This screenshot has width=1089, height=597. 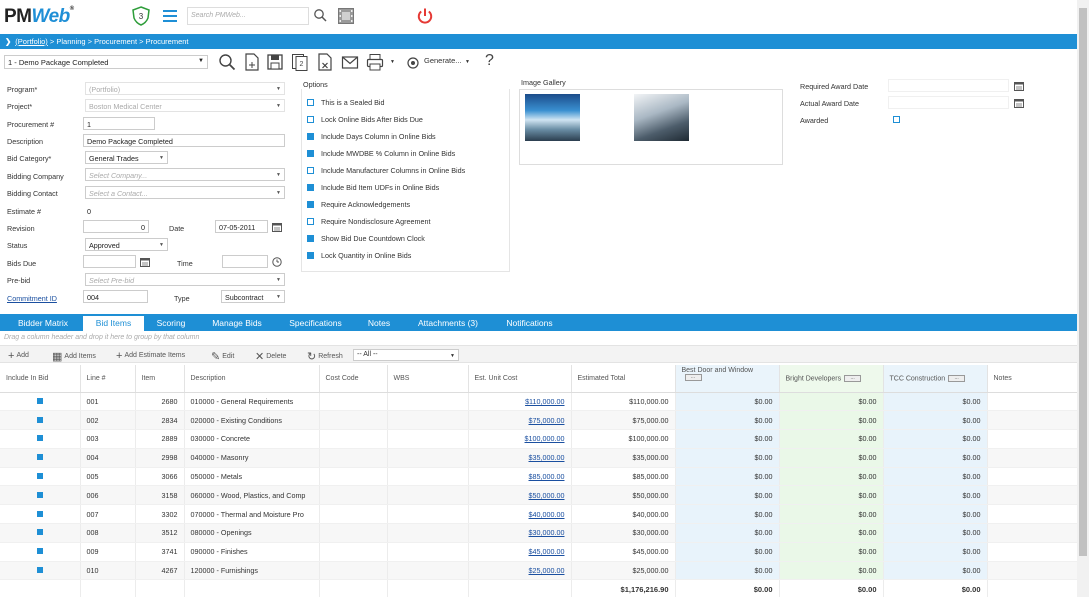 I want to click on option-item: Lock Online Bids After Bids Due, so click(x=365, y=119).